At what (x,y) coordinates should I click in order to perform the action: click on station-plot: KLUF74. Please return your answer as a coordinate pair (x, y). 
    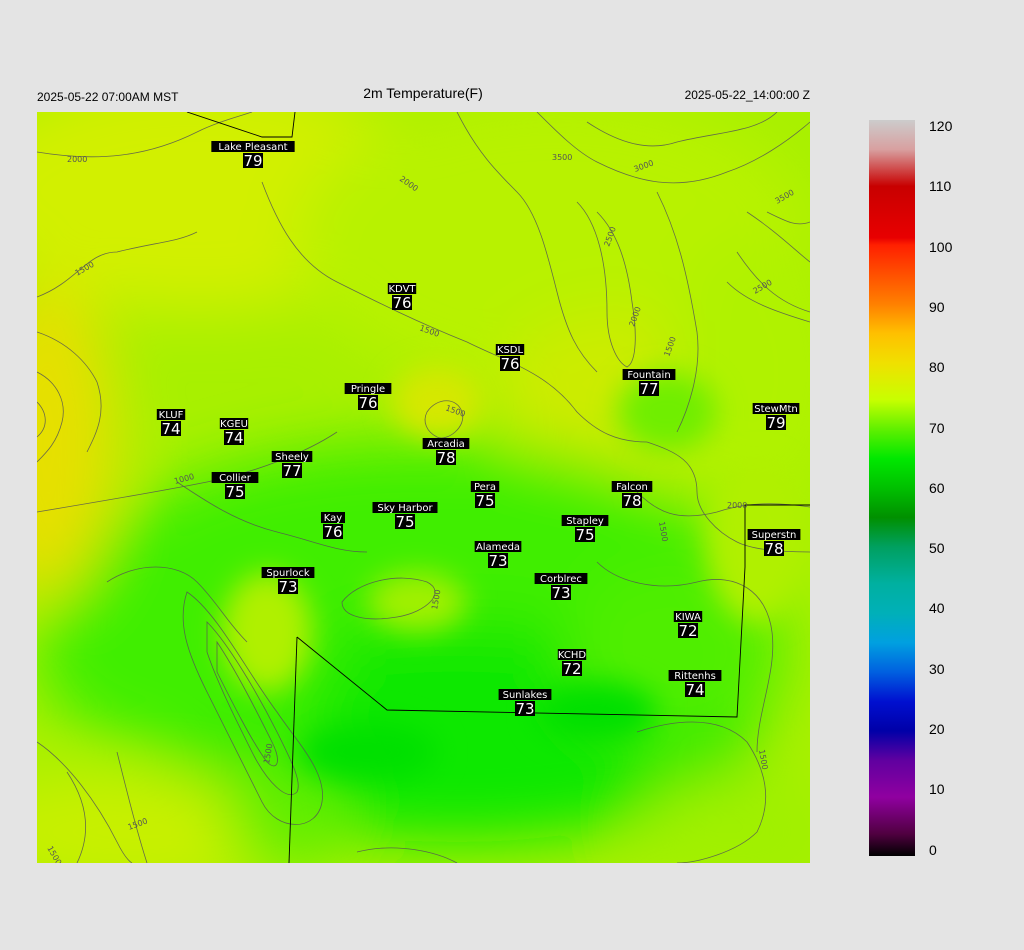
    Looking at the image, I should click on (171, 423).